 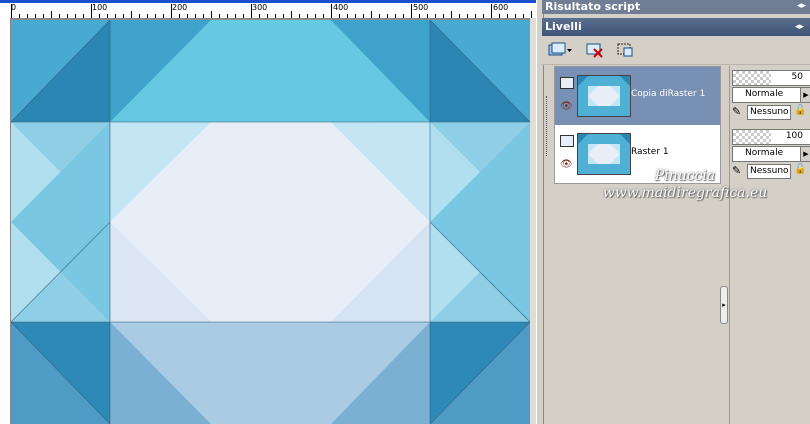 I want to click on layer-row-copy-raster-1: 👁 Copia diRaster 1, so click(x=637, y=96).